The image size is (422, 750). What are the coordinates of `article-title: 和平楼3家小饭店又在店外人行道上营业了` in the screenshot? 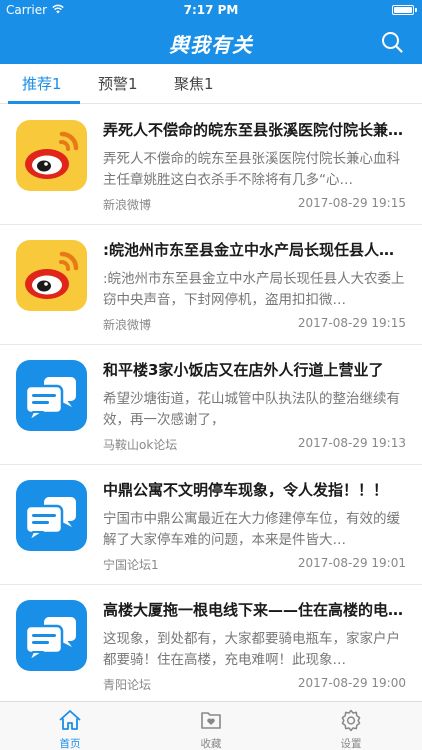 It's located at (243, 370).